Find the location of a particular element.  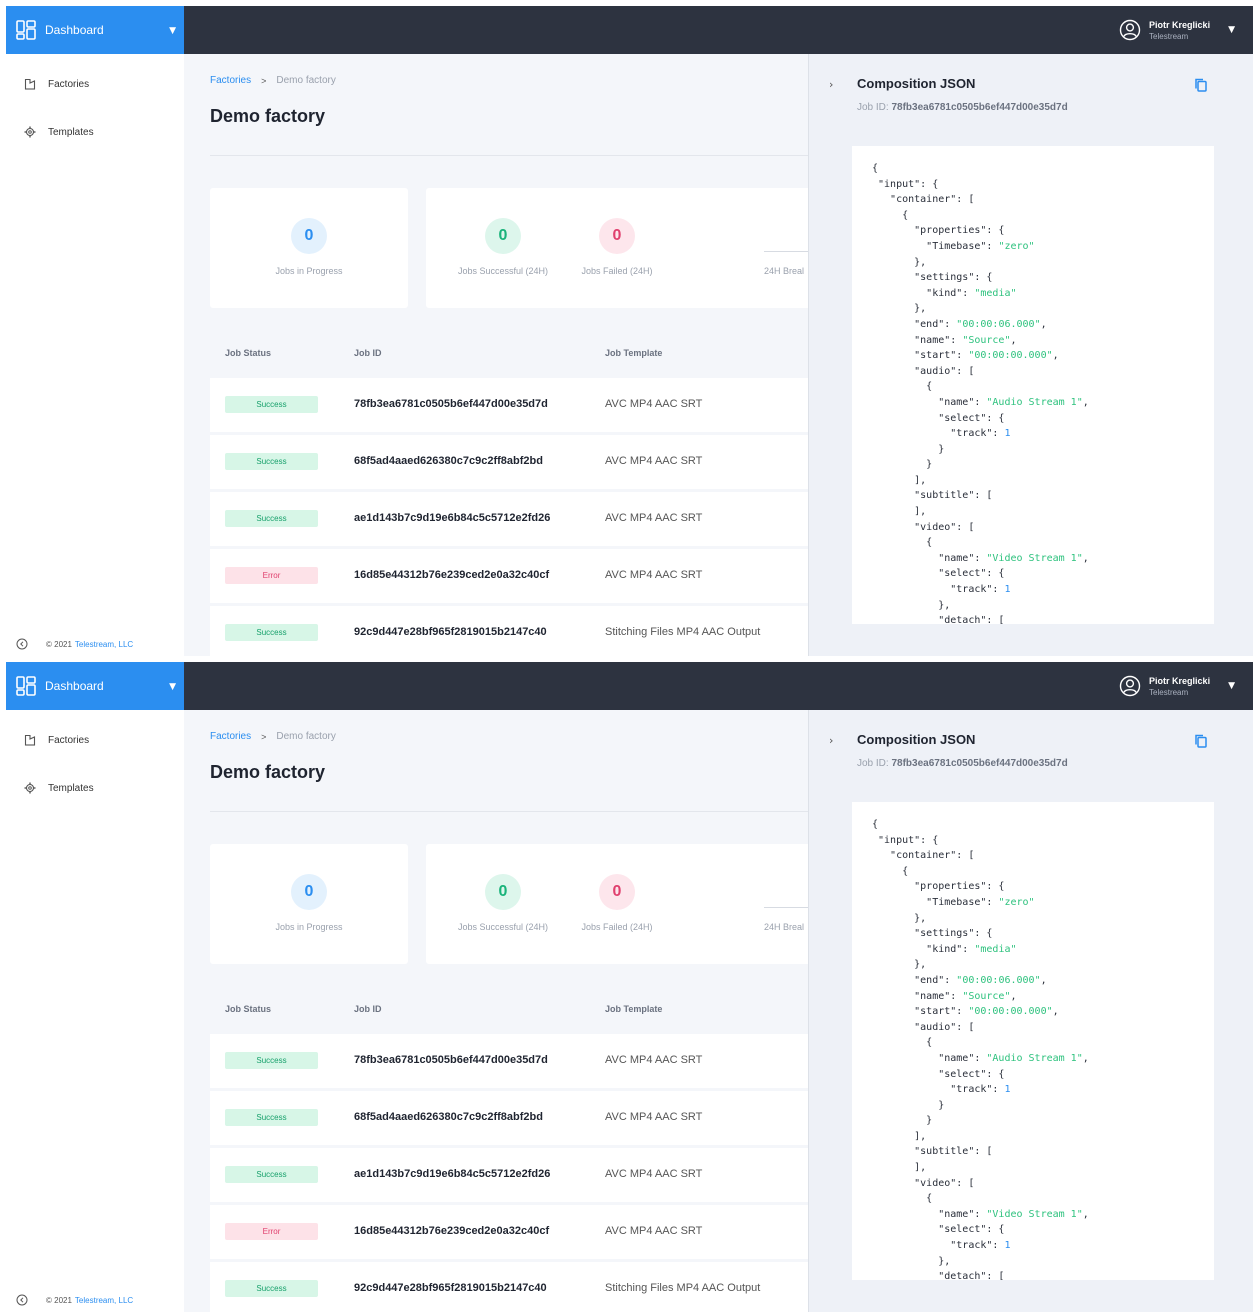

json-line: }, is located at coordinates (1043, 919).